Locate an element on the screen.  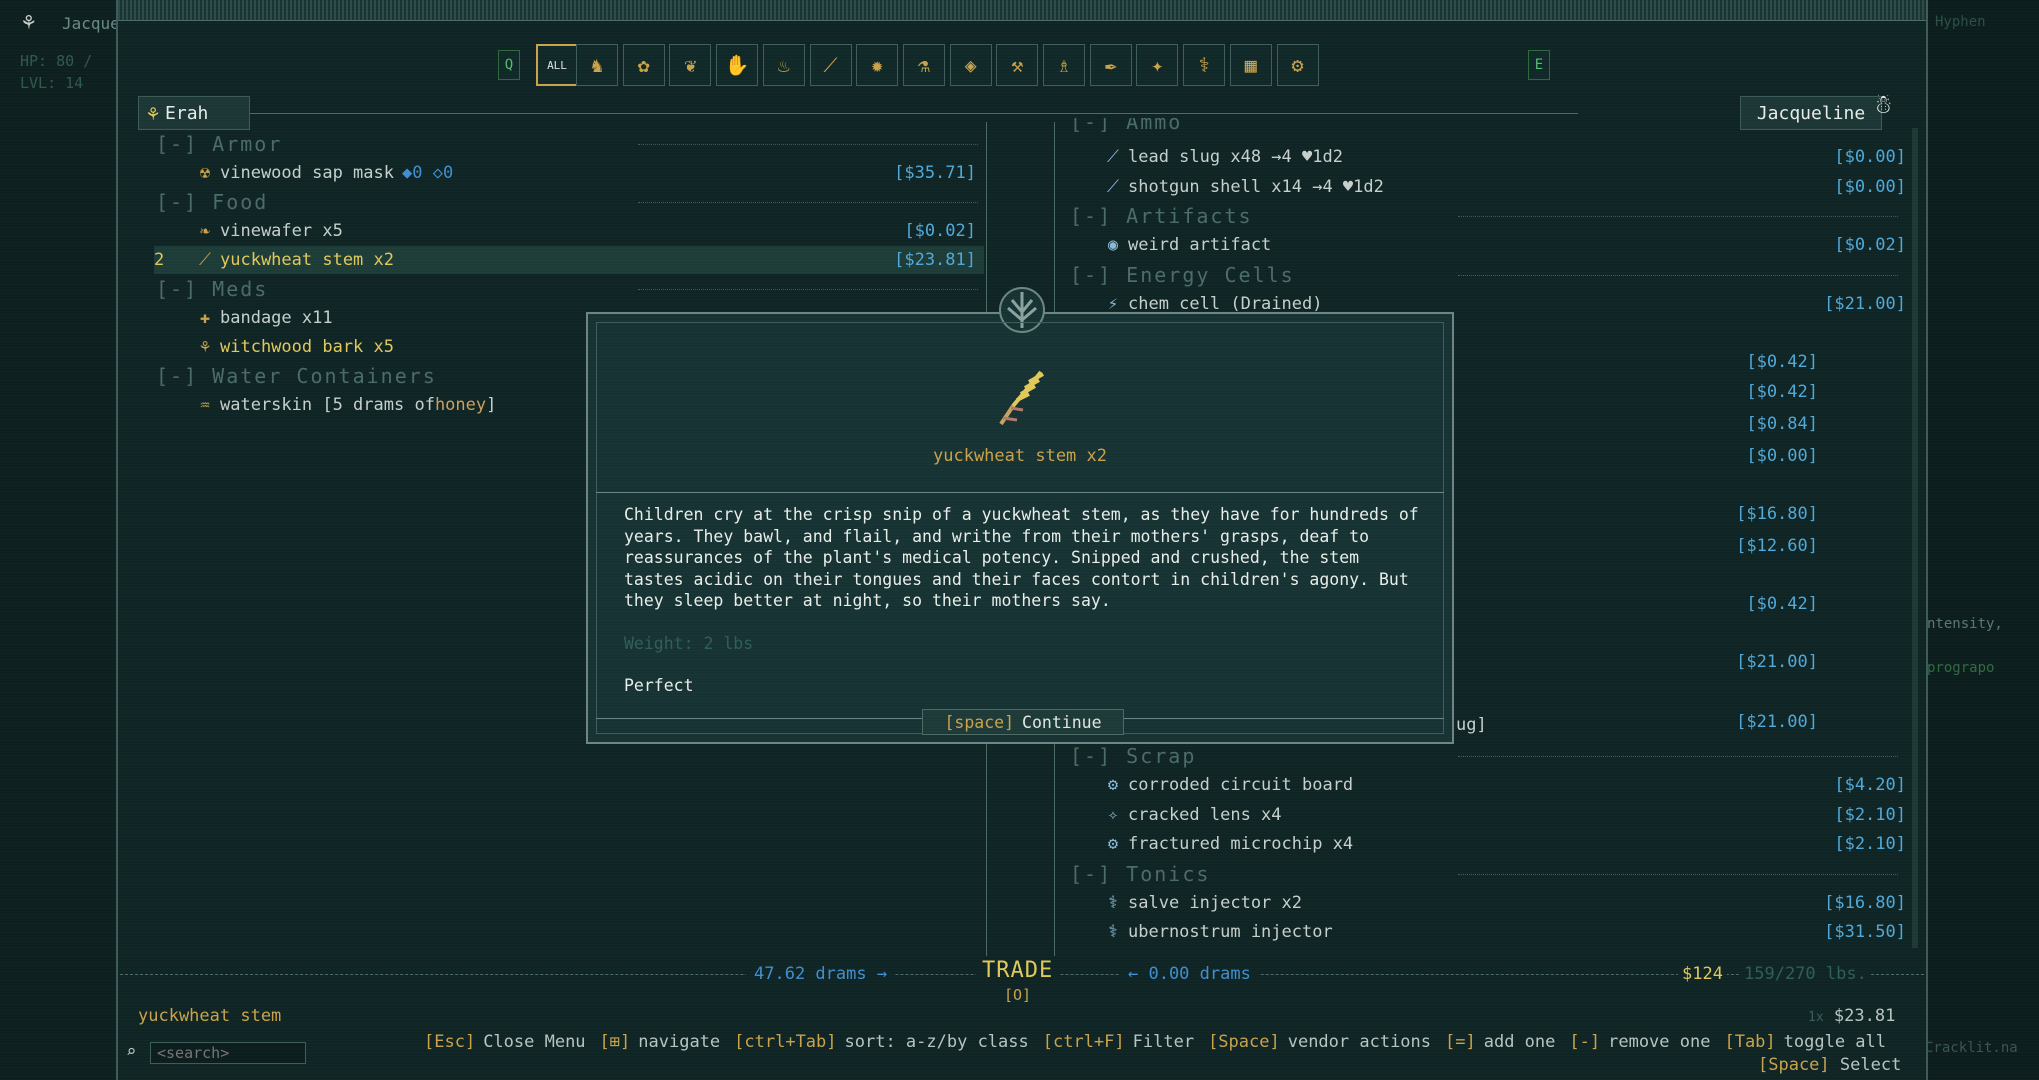
player-drams: 47.62 drams → is located at coordinates (821, 974).